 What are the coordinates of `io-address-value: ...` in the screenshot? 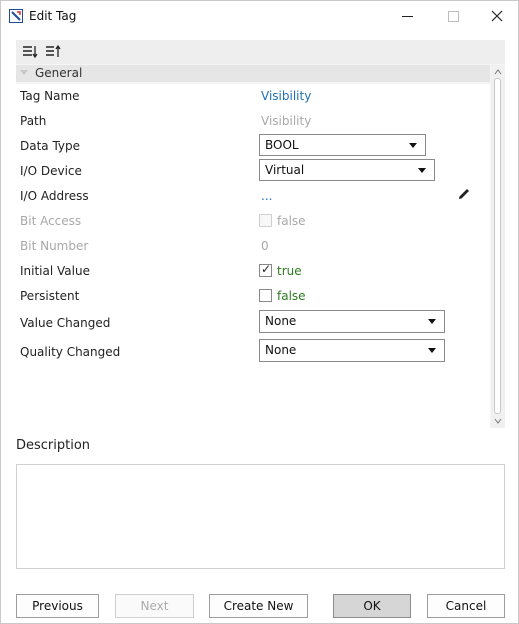 It's located at (266, 196).